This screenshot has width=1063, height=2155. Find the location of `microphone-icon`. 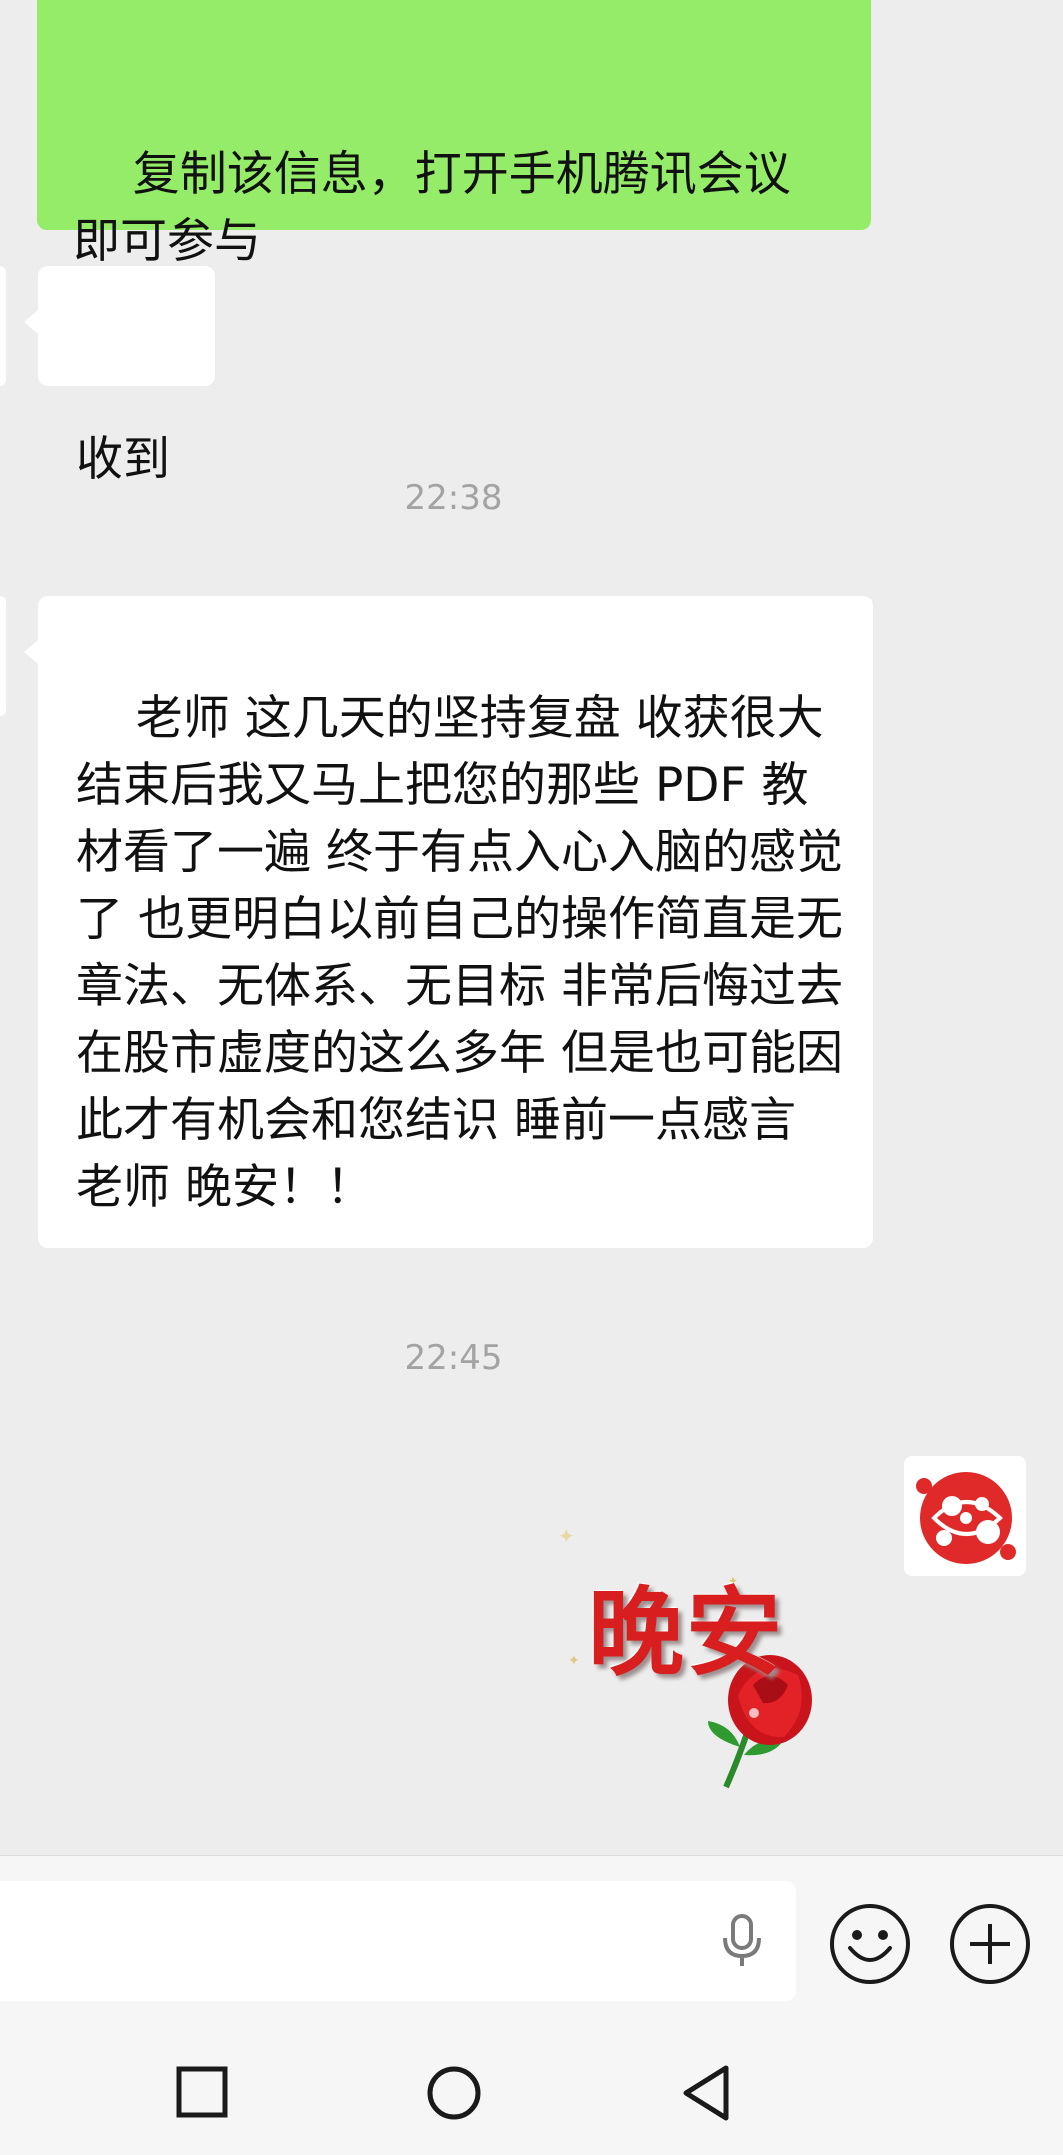

microphone-icon is located at coordinates (742, 1941).